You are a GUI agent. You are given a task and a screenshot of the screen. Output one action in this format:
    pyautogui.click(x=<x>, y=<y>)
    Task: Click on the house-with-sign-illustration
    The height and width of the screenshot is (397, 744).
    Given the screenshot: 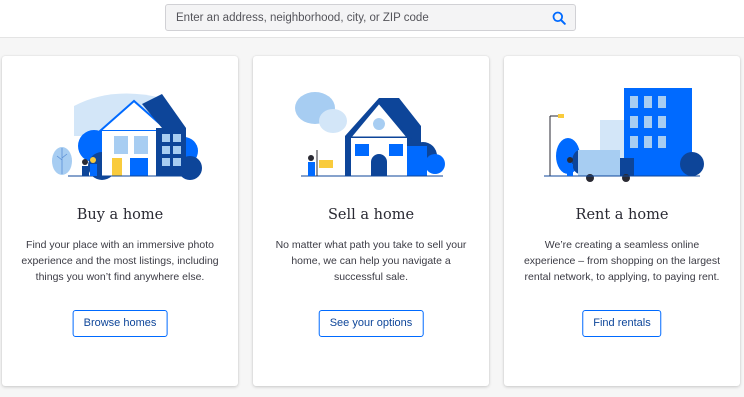 What is the action you would take?
    pyautogui.click(x=370, y=134)
    